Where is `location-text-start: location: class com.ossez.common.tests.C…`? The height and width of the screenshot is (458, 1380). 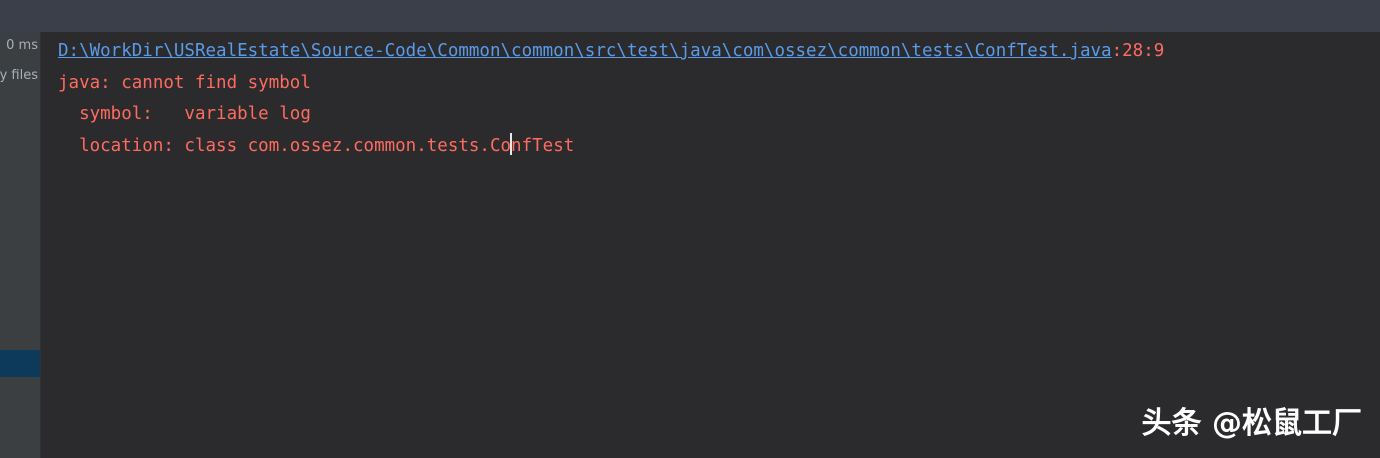
location-text-start: location: class com.ossez.common.tests.C… is located at coordinates (285, 145).